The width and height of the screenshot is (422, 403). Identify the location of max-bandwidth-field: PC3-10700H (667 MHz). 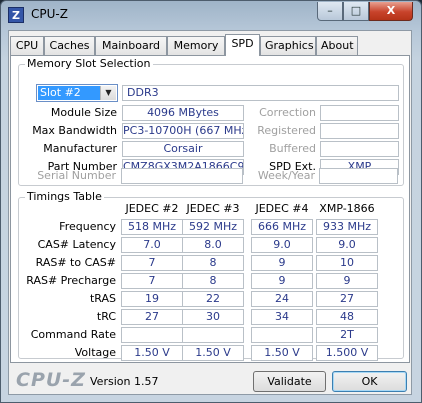
(183, 131).